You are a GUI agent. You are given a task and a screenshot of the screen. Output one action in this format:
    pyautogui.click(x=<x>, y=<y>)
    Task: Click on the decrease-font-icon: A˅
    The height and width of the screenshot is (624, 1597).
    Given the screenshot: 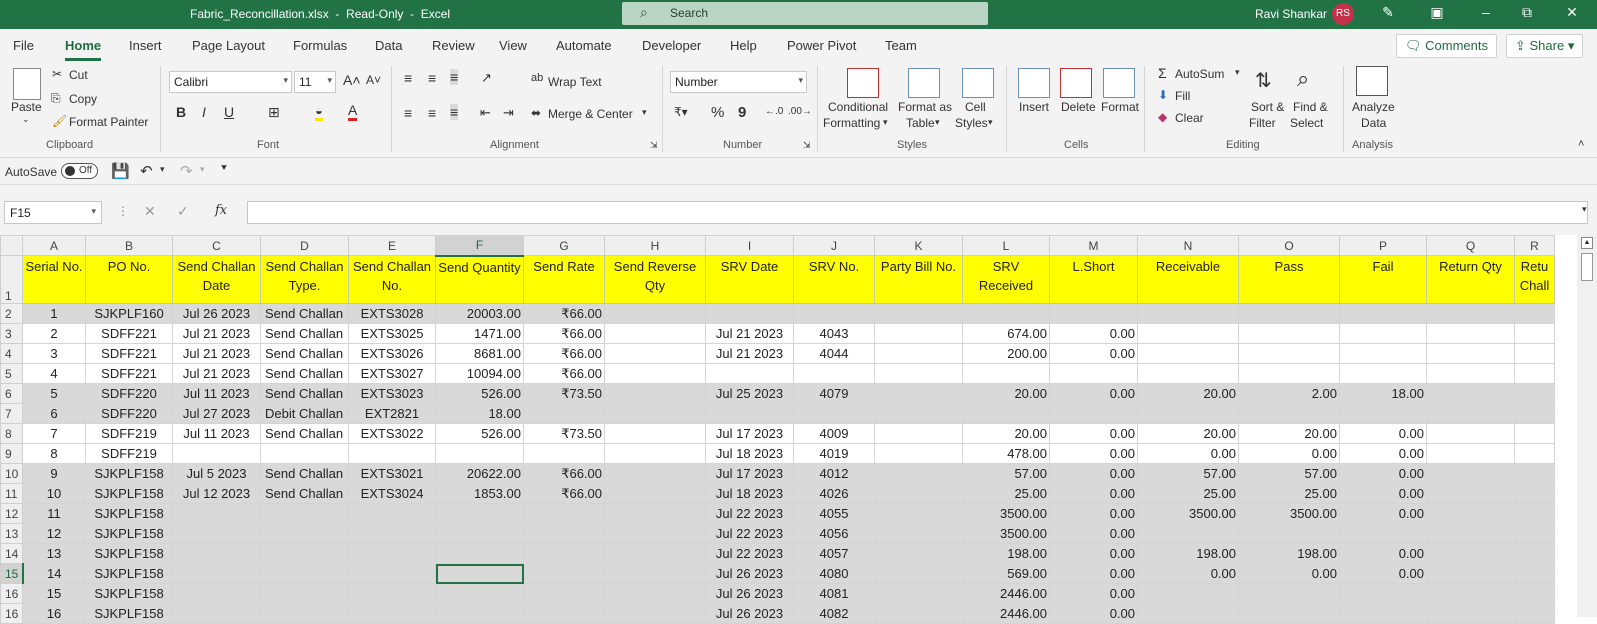 What is the action you would take?
    pyautogui.click(x=373, y=80)
    